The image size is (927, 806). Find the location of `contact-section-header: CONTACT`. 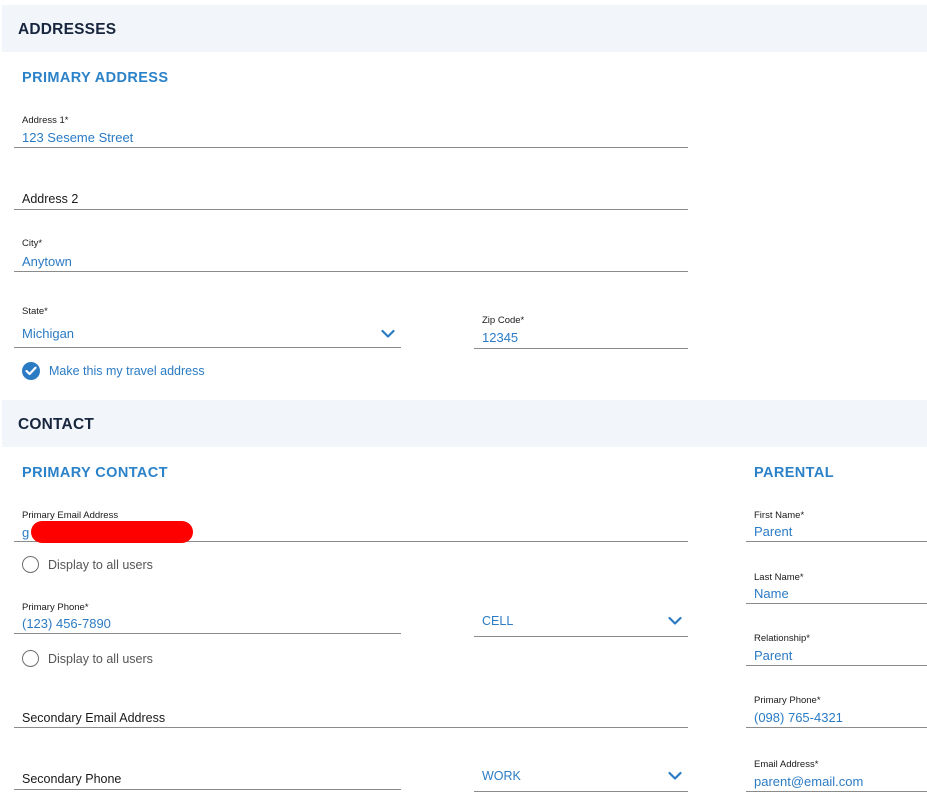

contact-section-header: CONTACT is located at coordinates (464, 423).